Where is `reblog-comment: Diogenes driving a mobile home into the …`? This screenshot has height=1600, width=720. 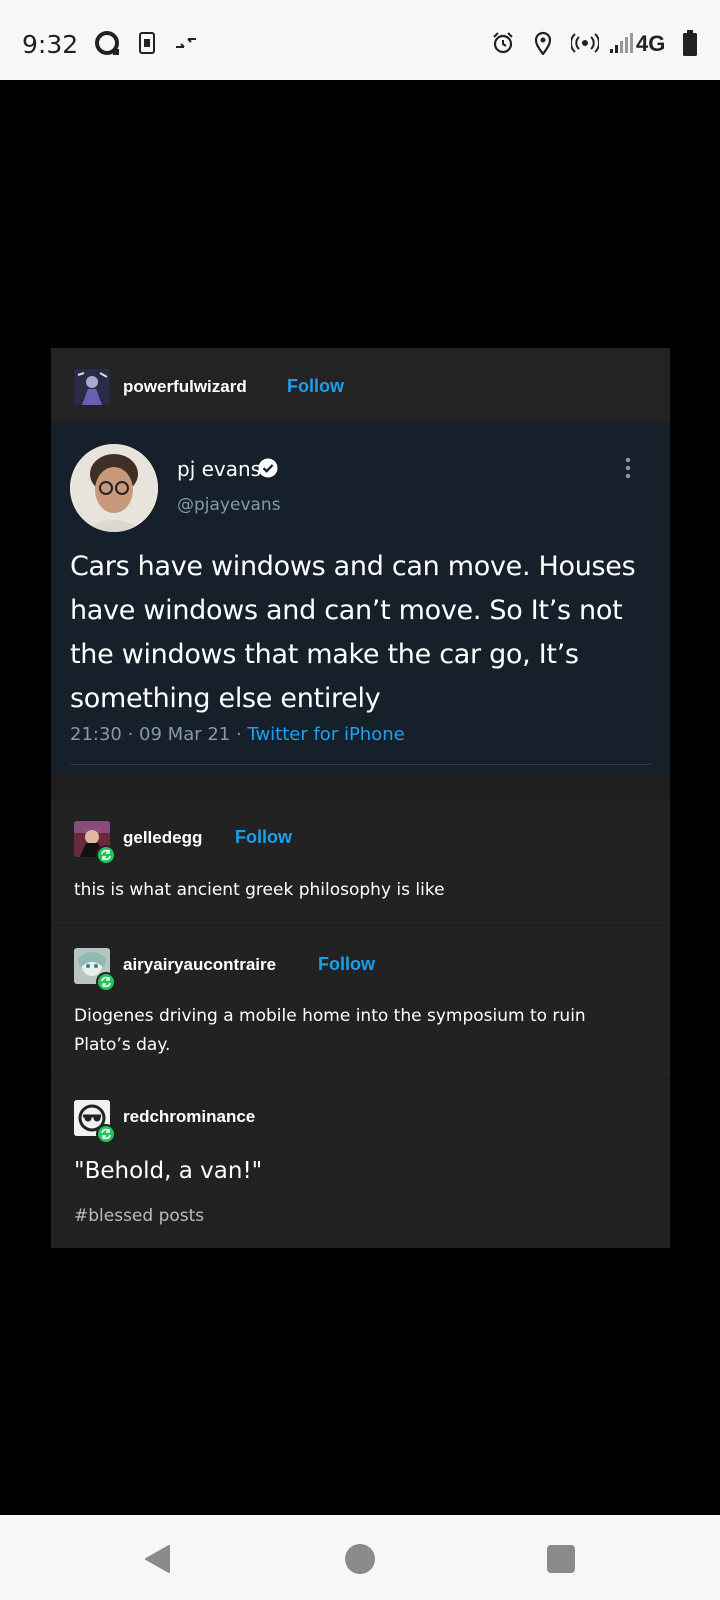 reblog-comment: Diogenes driving a mobile home into the … is located at coordinates (330, 1030).